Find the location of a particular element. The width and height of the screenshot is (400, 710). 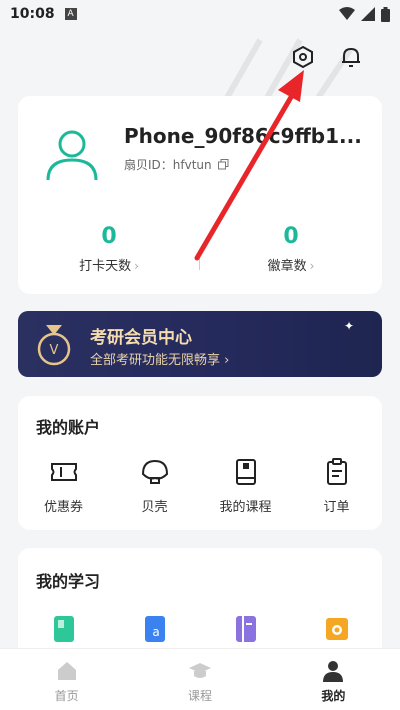

account-title: 我的账户 is located at coordinates (68, 427).